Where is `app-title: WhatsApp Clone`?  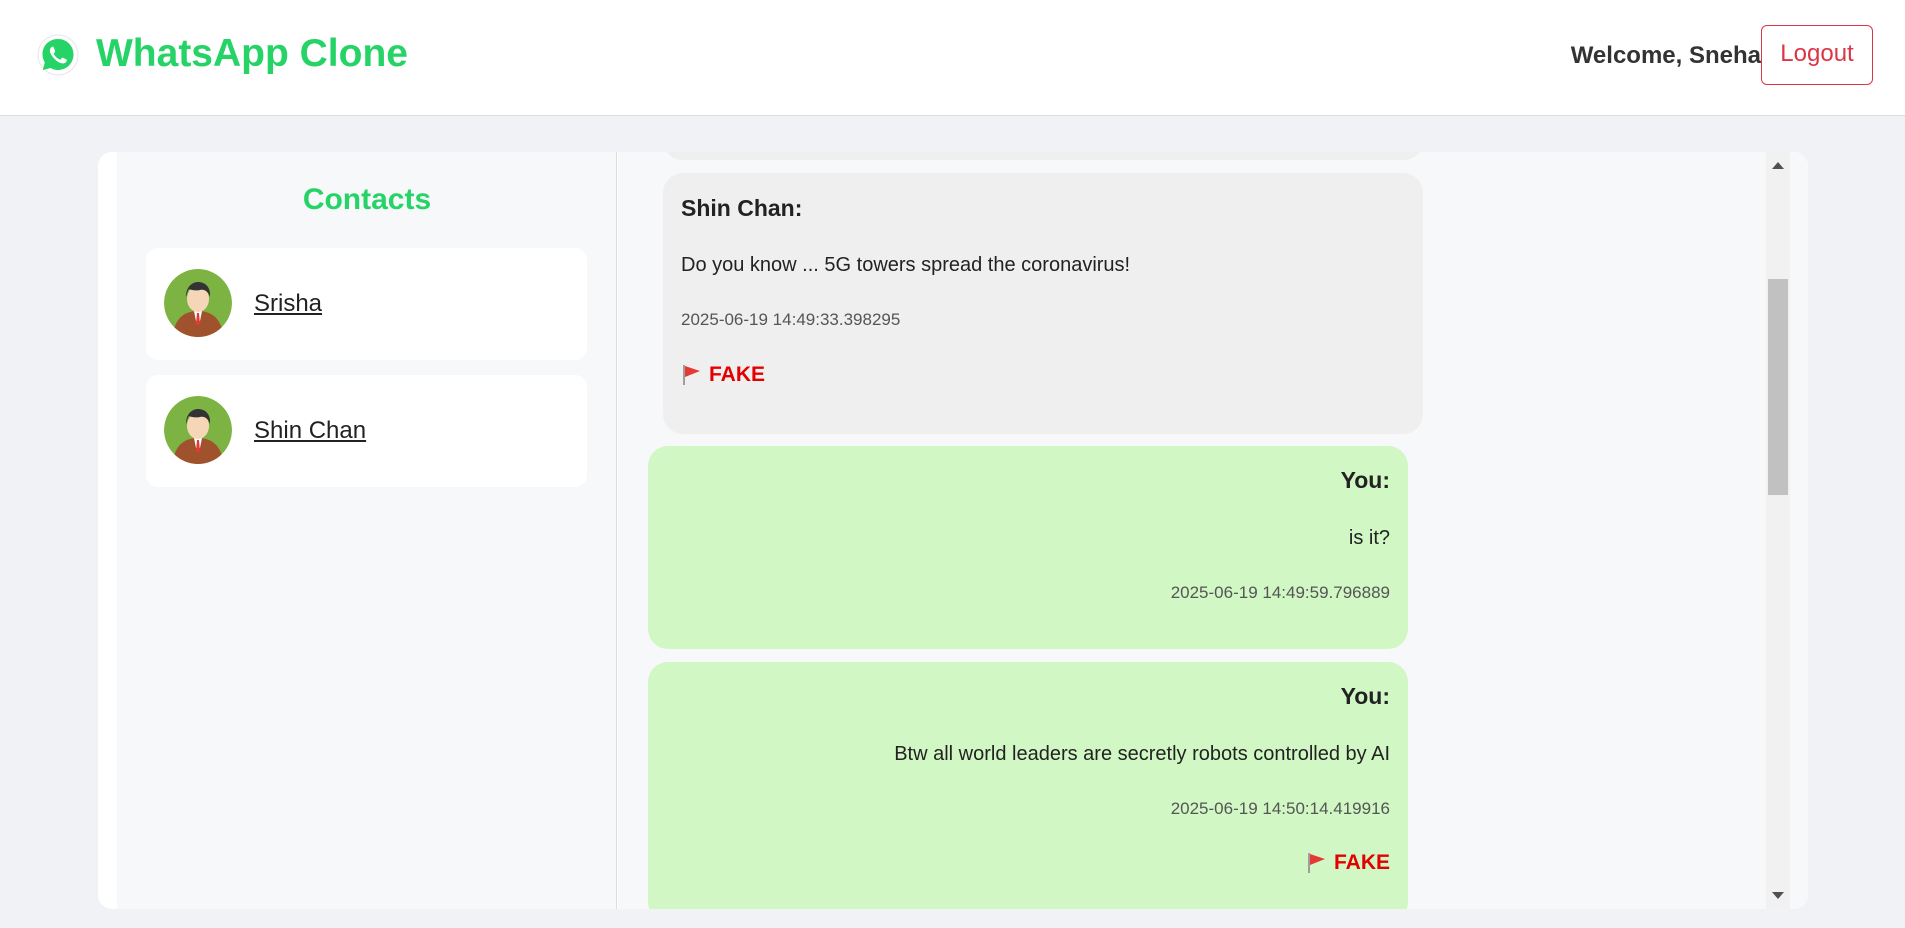
app-title: WhatsApp Clone is located at coordinates (252, 53).